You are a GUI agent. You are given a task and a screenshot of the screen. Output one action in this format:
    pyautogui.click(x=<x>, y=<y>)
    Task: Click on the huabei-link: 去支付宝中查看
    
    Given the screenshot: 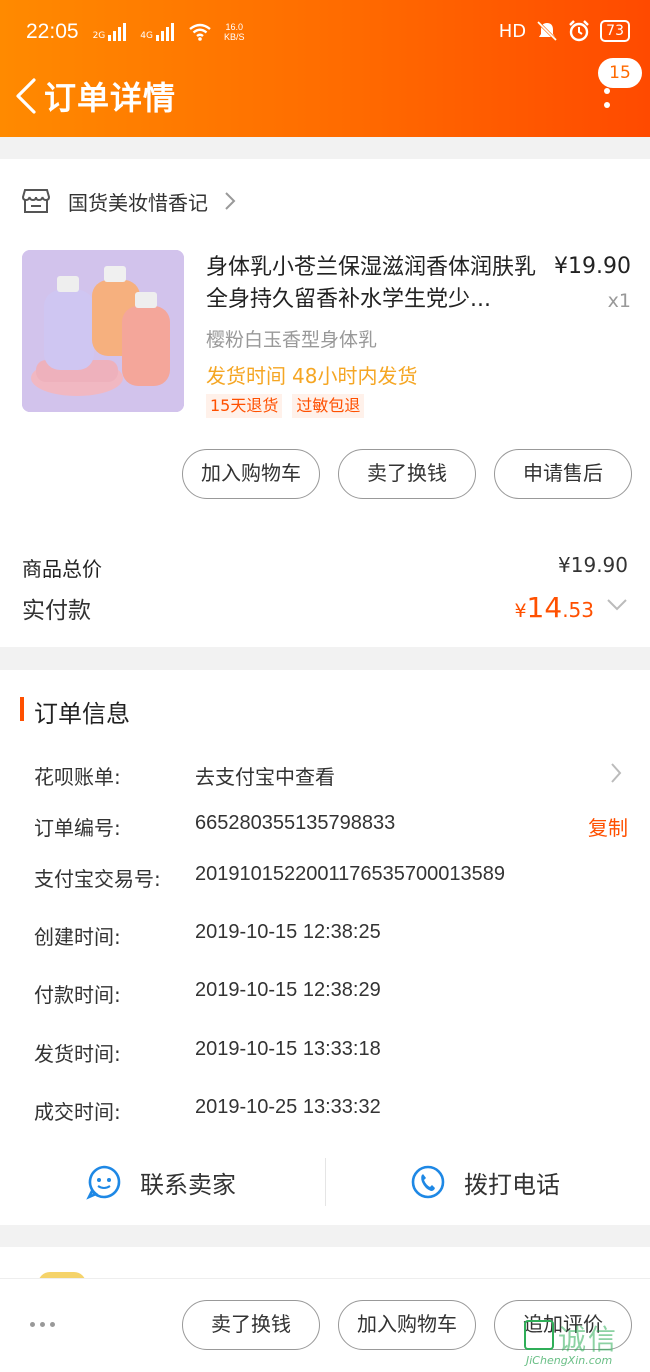 What is the action you would take?
    pyautogui.click(x=265, y=775)
    